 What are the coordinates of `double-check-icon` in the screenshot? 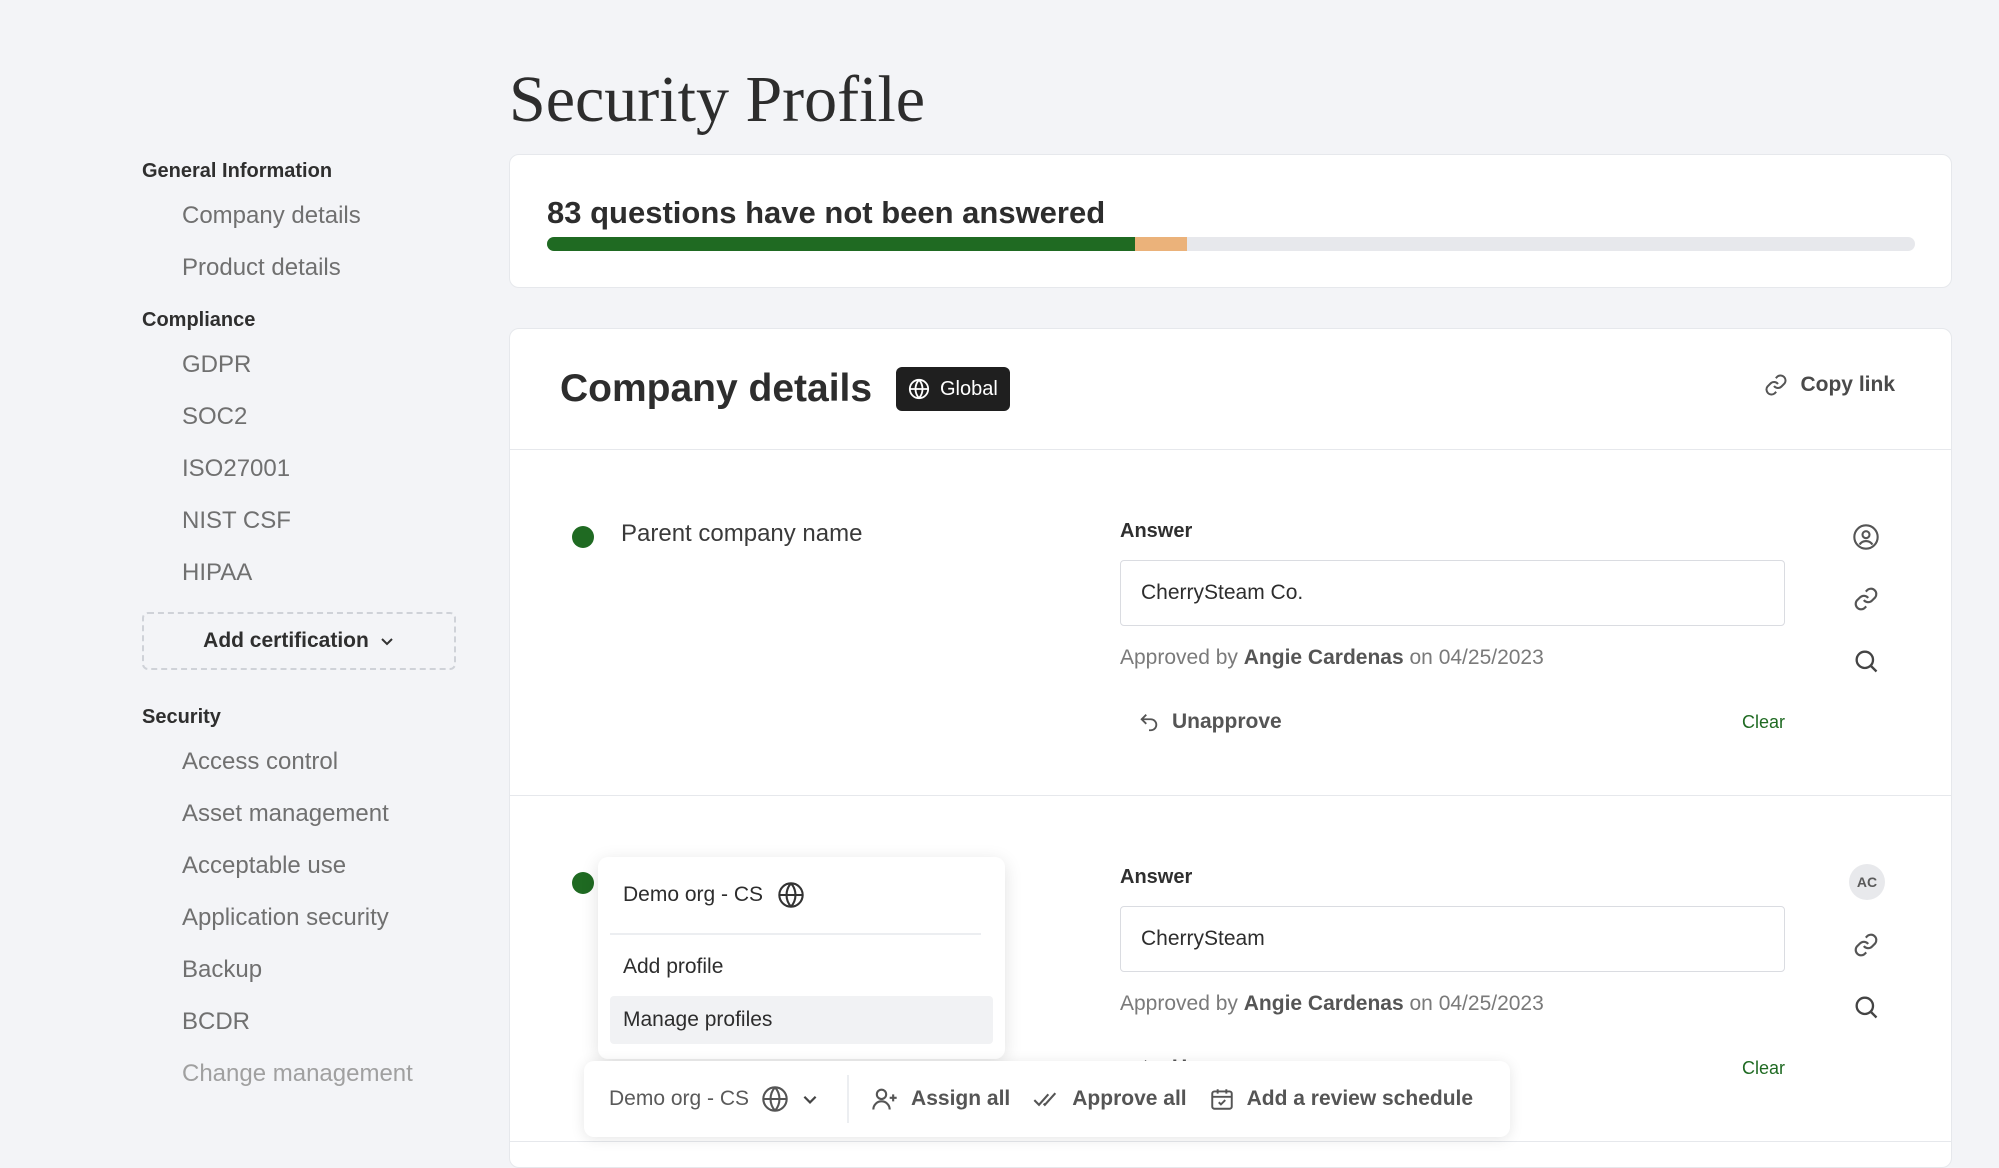 It's located at (1045, 1099).